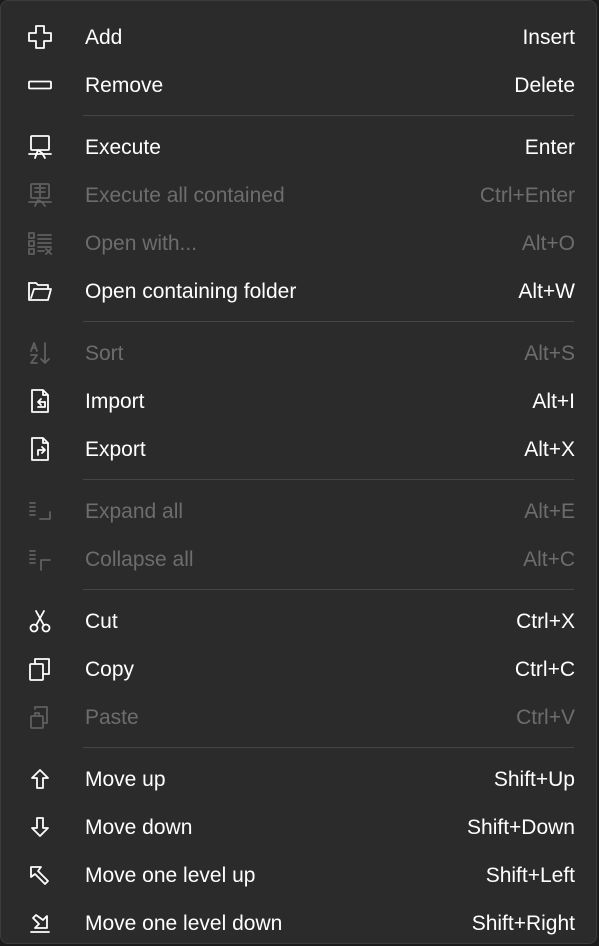  I want to click on menu-item-shortcut: Alt+I, so click(553, 401).